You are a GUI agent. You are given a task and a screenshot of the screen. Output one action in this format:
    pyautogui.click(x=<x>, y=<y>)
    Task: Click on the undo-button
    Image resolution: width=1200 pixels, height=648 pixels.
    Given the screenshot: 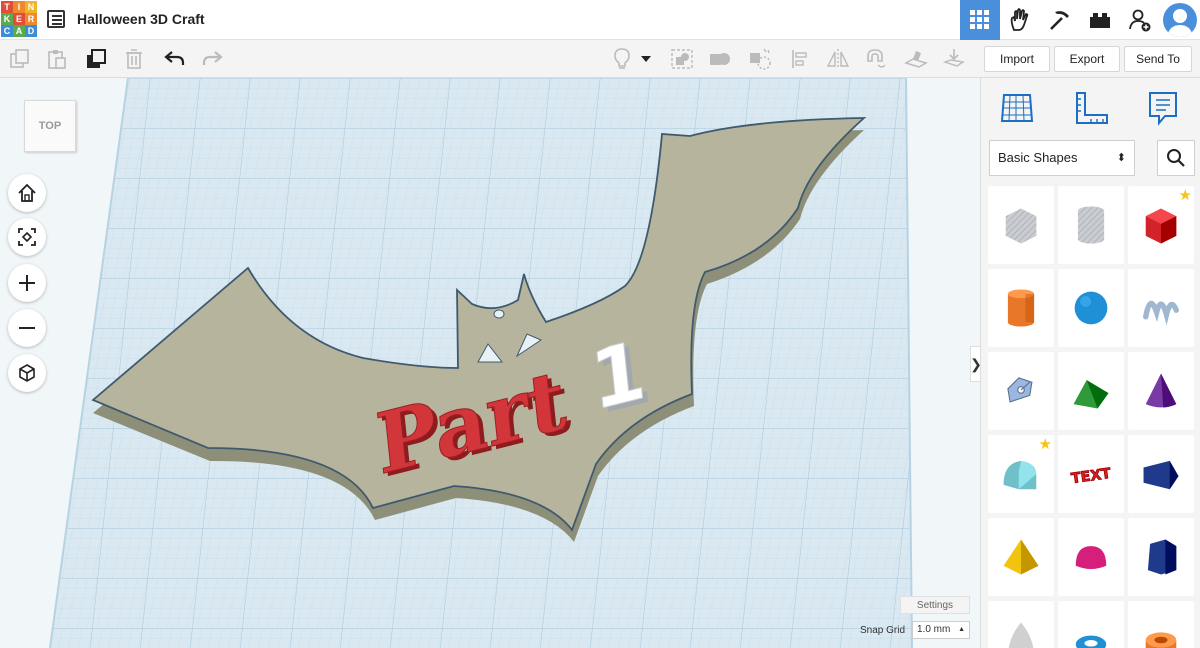 What is the action you would take?
    pyautogui.click(x=175, y=59)
    